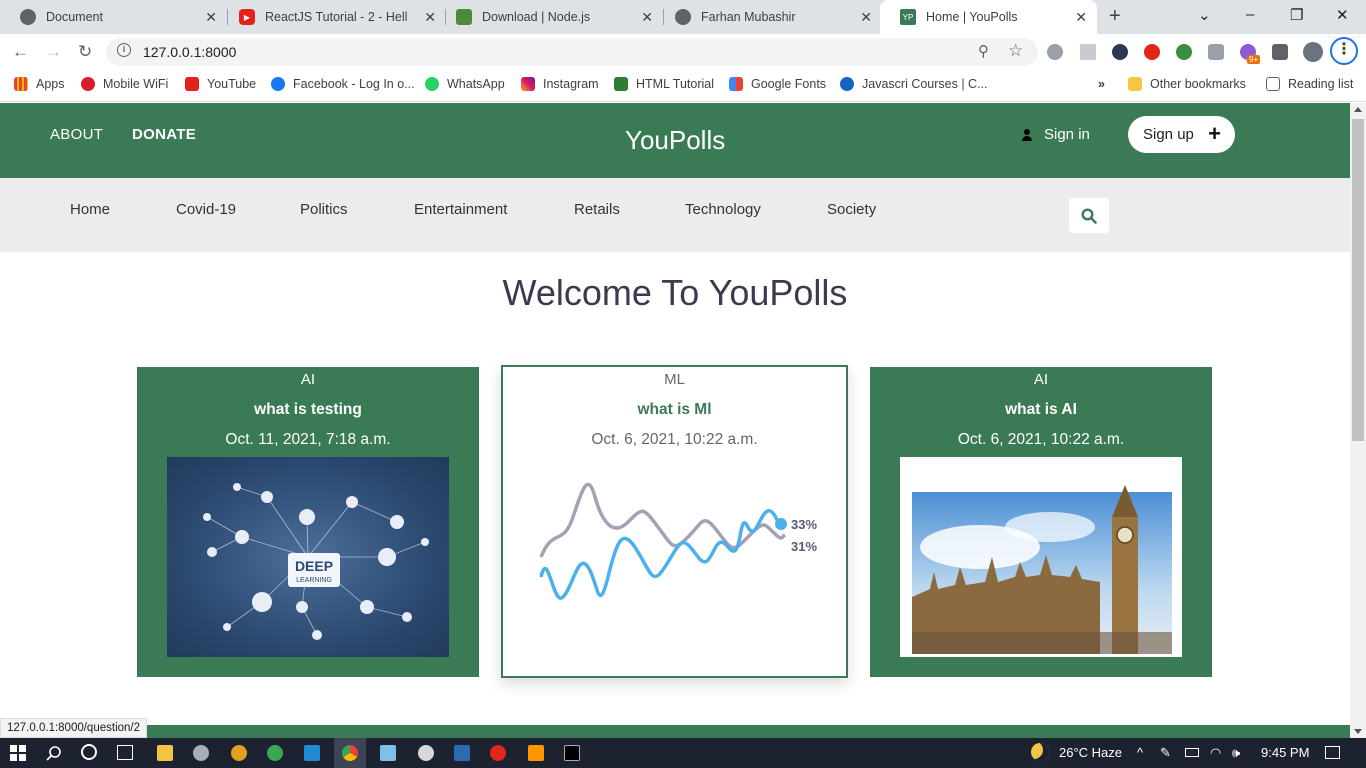 The image size is (1366, 768). Describe the element at coordinates (189, 52) in the screenshot. I see `url-text: 127.0.0.1:8000` at that location.